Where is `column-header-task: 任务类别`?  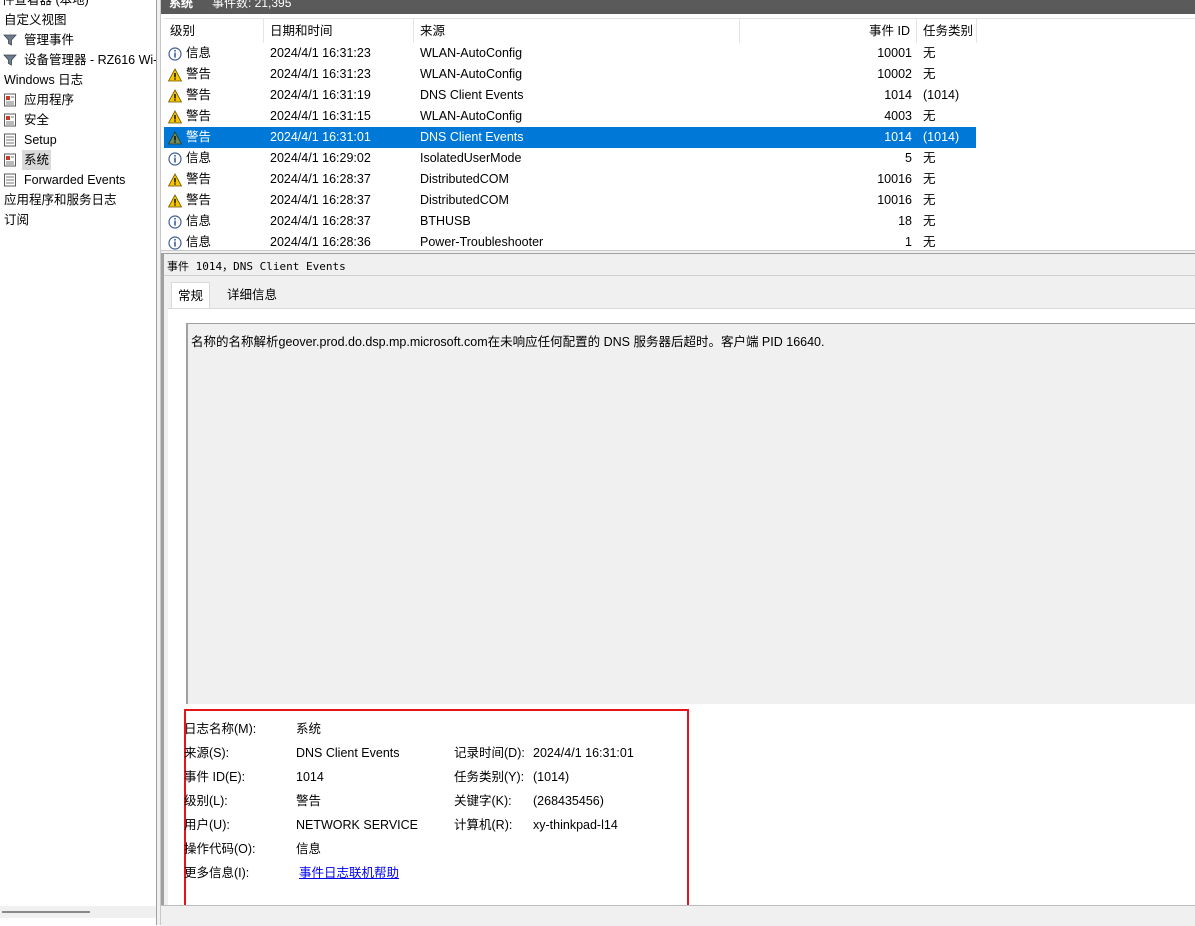 column-header-task: 任务类别 is located at coordinates (947, 31).